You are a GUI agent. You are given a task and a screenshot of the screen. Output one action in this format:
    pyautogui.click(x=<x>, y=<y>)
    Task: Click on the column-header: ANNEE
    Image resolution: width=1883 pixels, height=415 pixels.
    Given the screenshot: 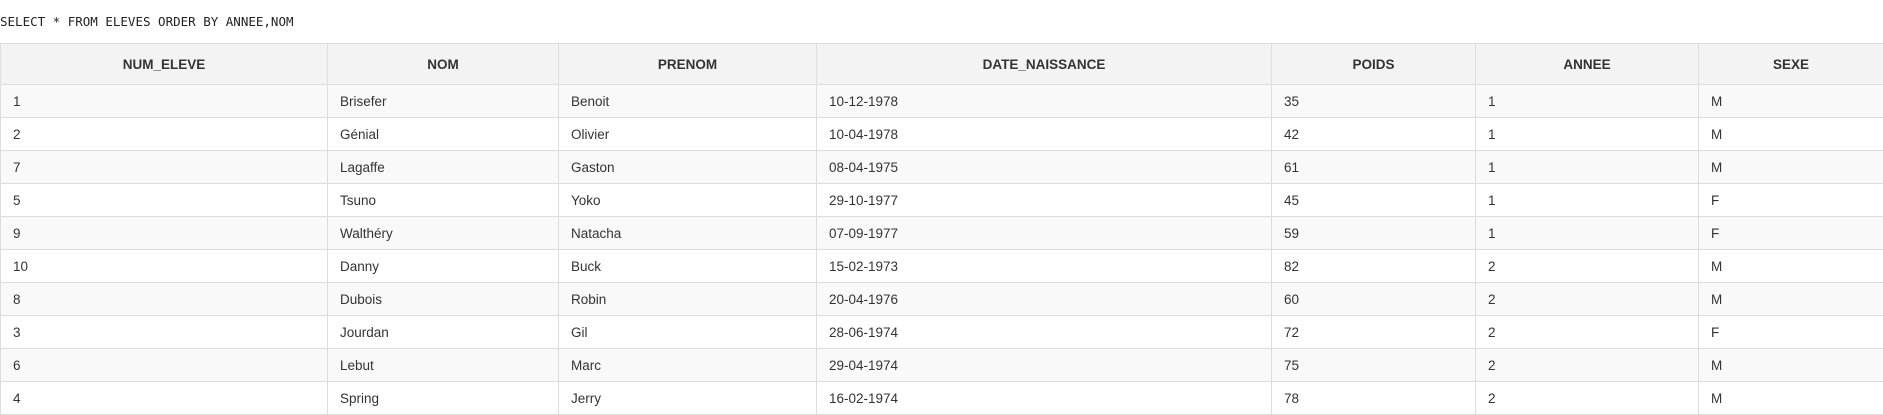 What is the action you would take?
    pyautogui.click(x=1587, y=64)
    